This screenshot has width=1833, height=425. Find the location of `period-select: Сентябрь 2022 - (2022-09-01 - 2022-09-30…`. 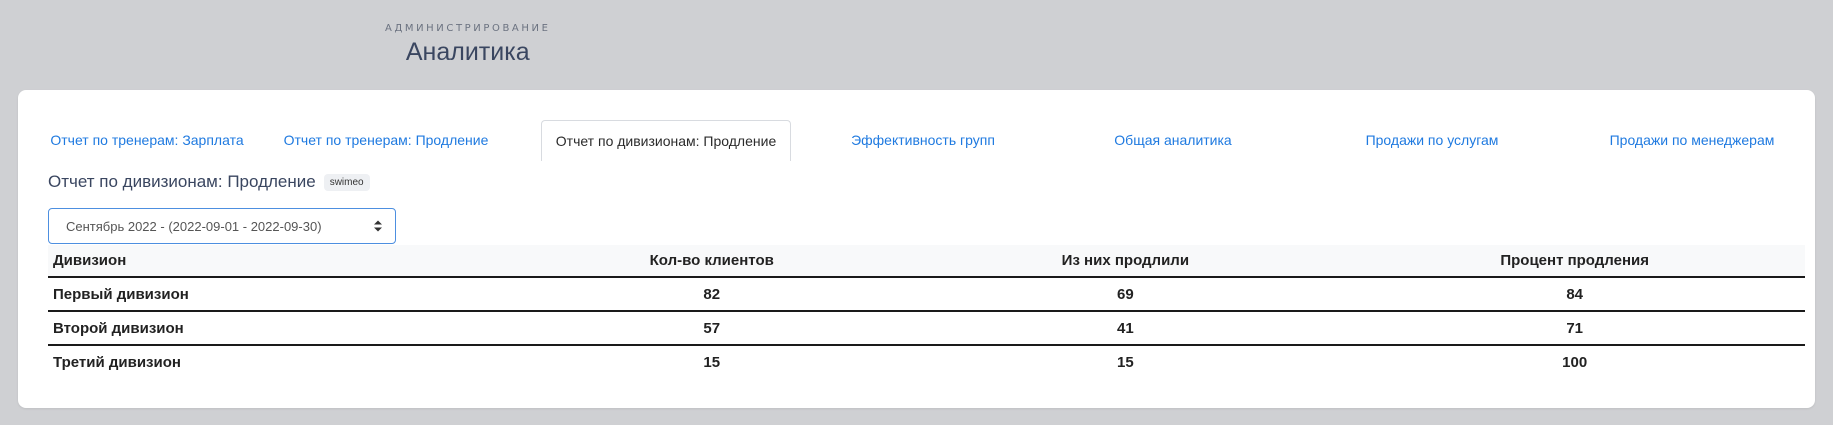

period-select: Сентябрь 2022 - (2022-09-01 - 2022-09-30… is located at coordinates (222, 226).